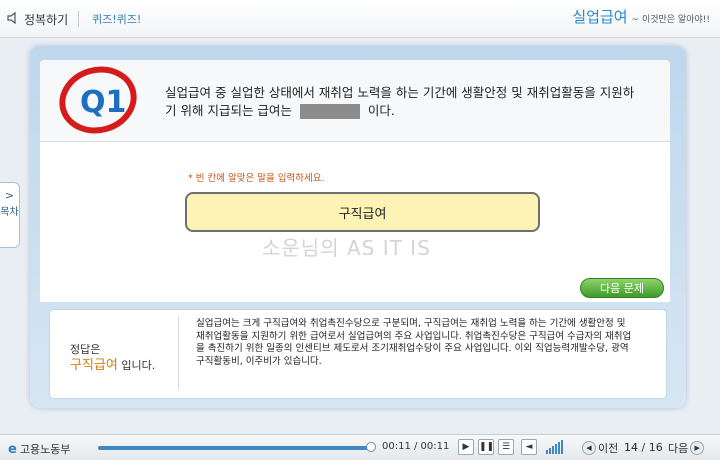  What do you see at coordinates (381, 110) in the screenshot?
I see `question-text-after: 이다.` at bounding box center [381, 110].